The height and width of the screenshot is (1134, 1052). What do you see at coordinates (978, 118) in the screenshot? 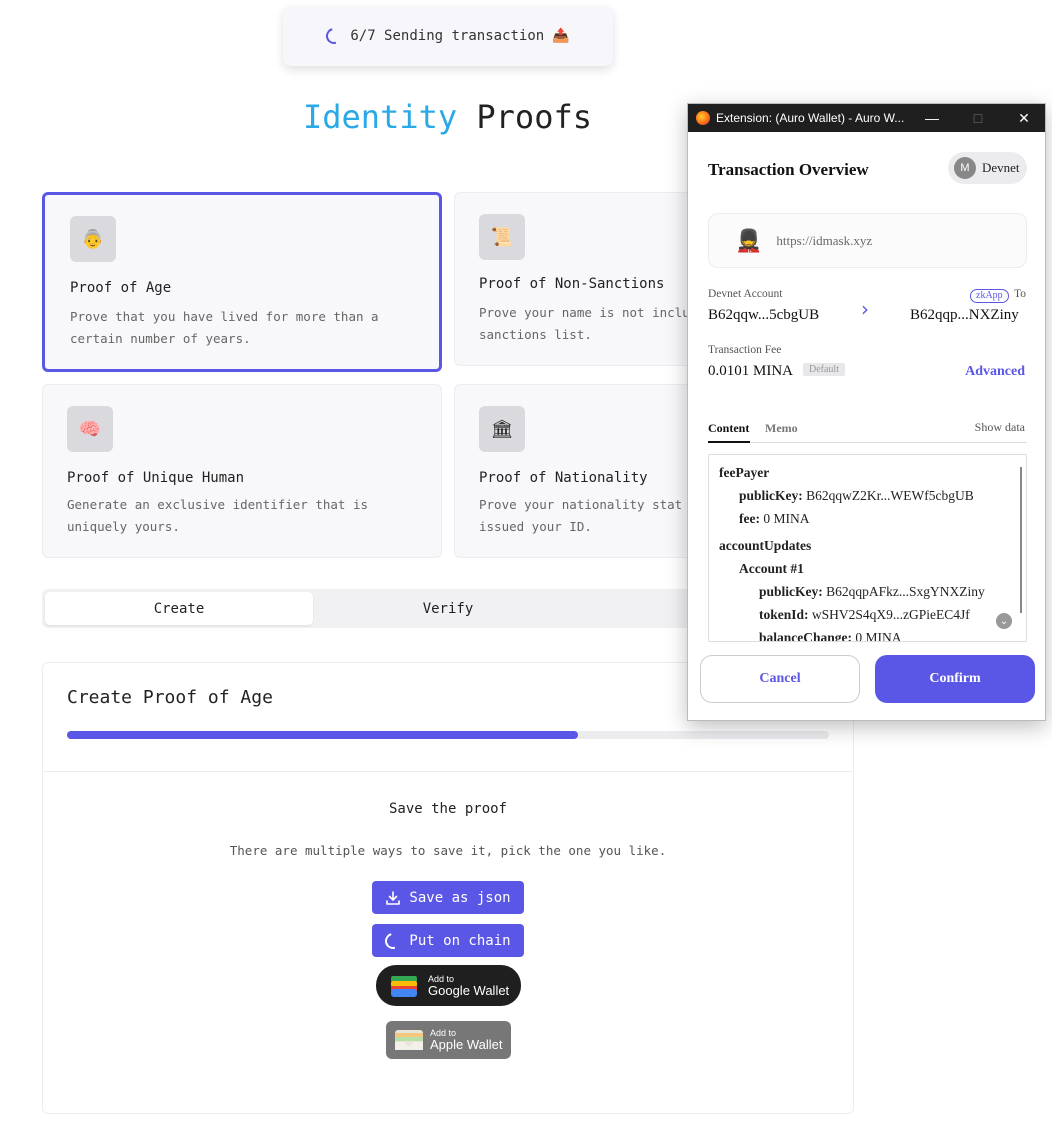
I see `maximize-icon: □` at bounding box center [978, 118].